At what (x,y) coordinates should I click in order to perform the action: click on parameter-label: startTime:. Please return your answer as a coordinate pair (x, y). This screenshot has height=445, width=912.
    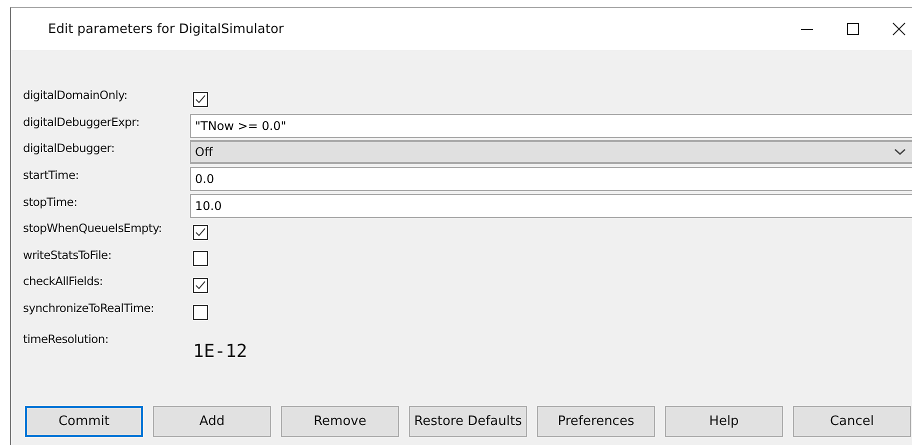
    Looking at the image, I should click on (51, 175).